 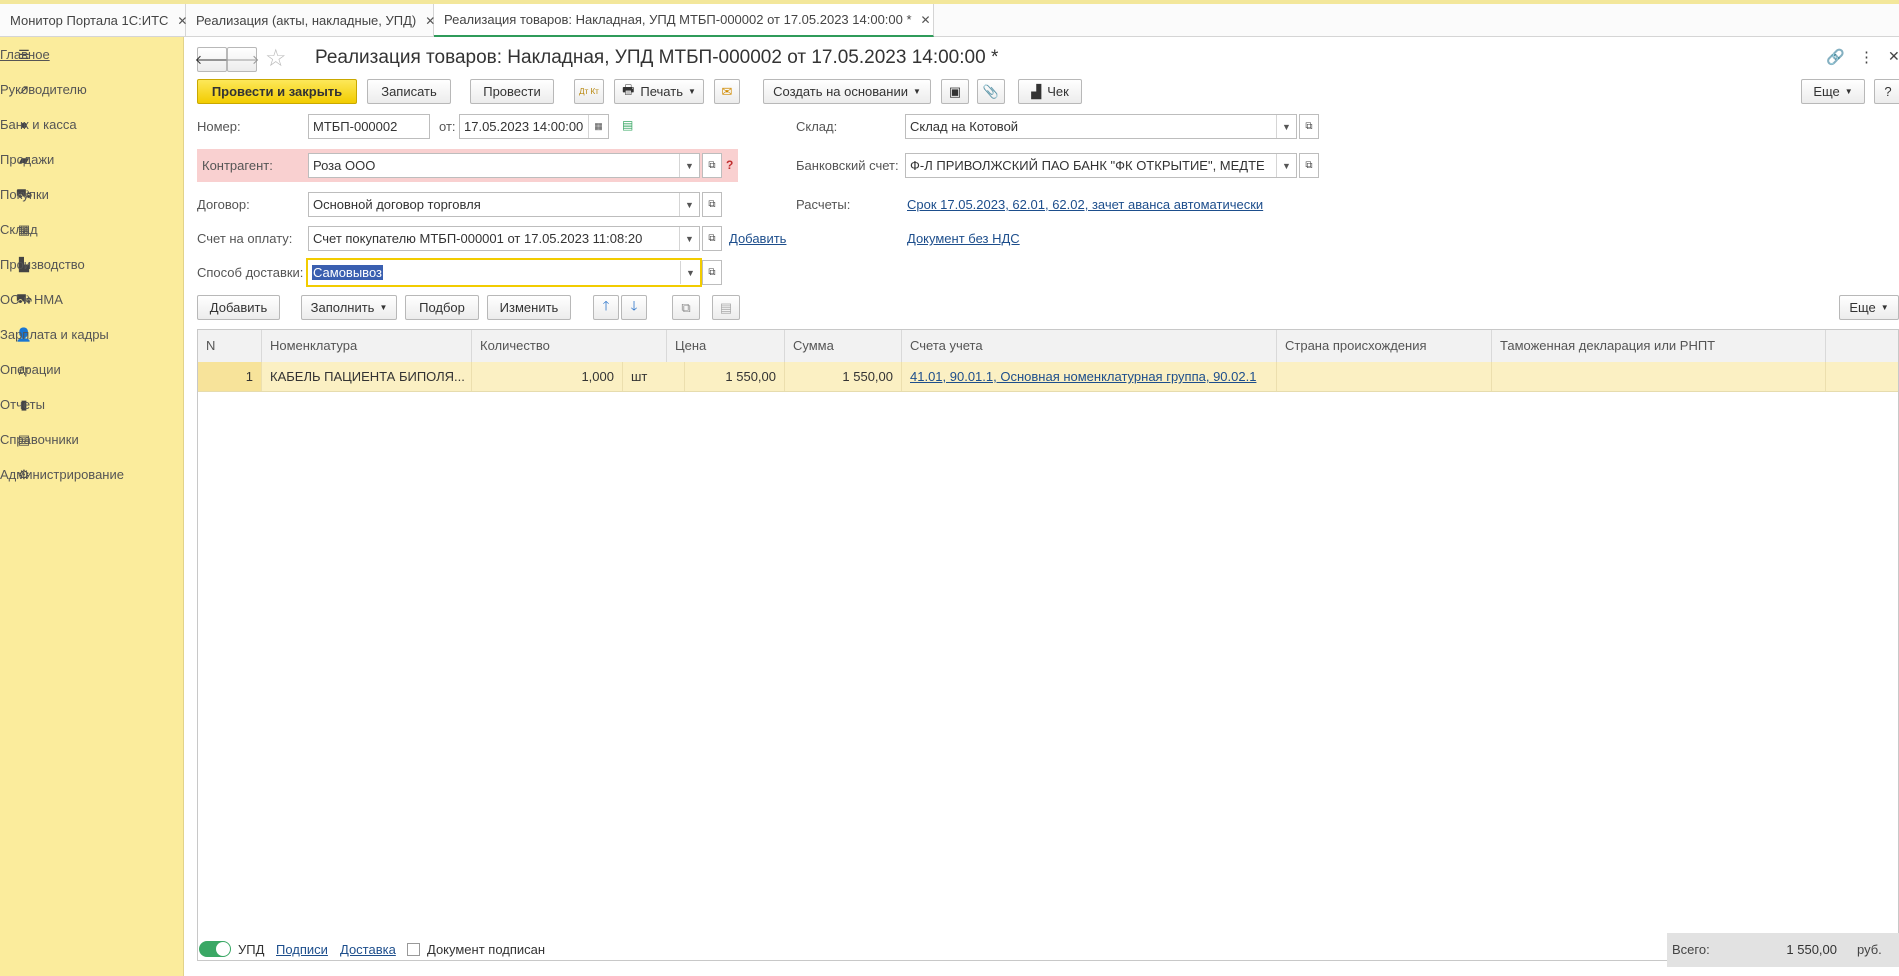 I want to click on email-button: ✉, so click(x=727, y=91).